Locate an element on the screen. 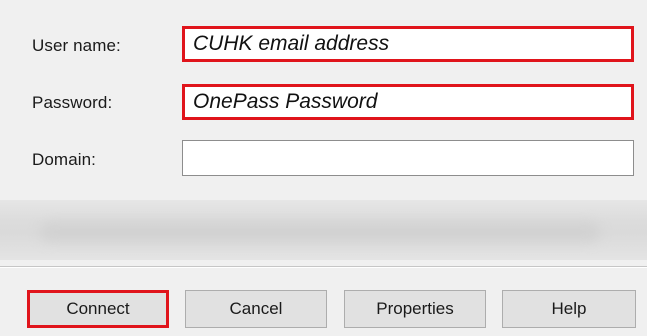  domain-label: Domain: is located at coordinates (64, 159).